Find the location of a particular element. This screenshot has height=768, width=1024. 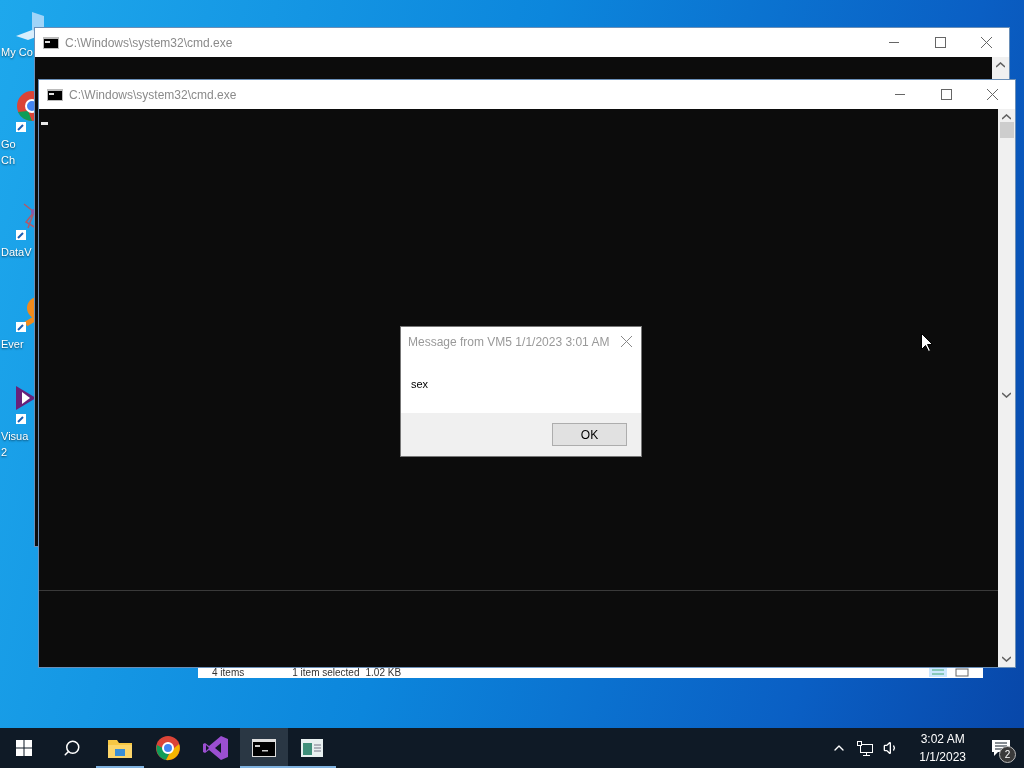

notification-count: 2 is located at coordinates (1007, 754).